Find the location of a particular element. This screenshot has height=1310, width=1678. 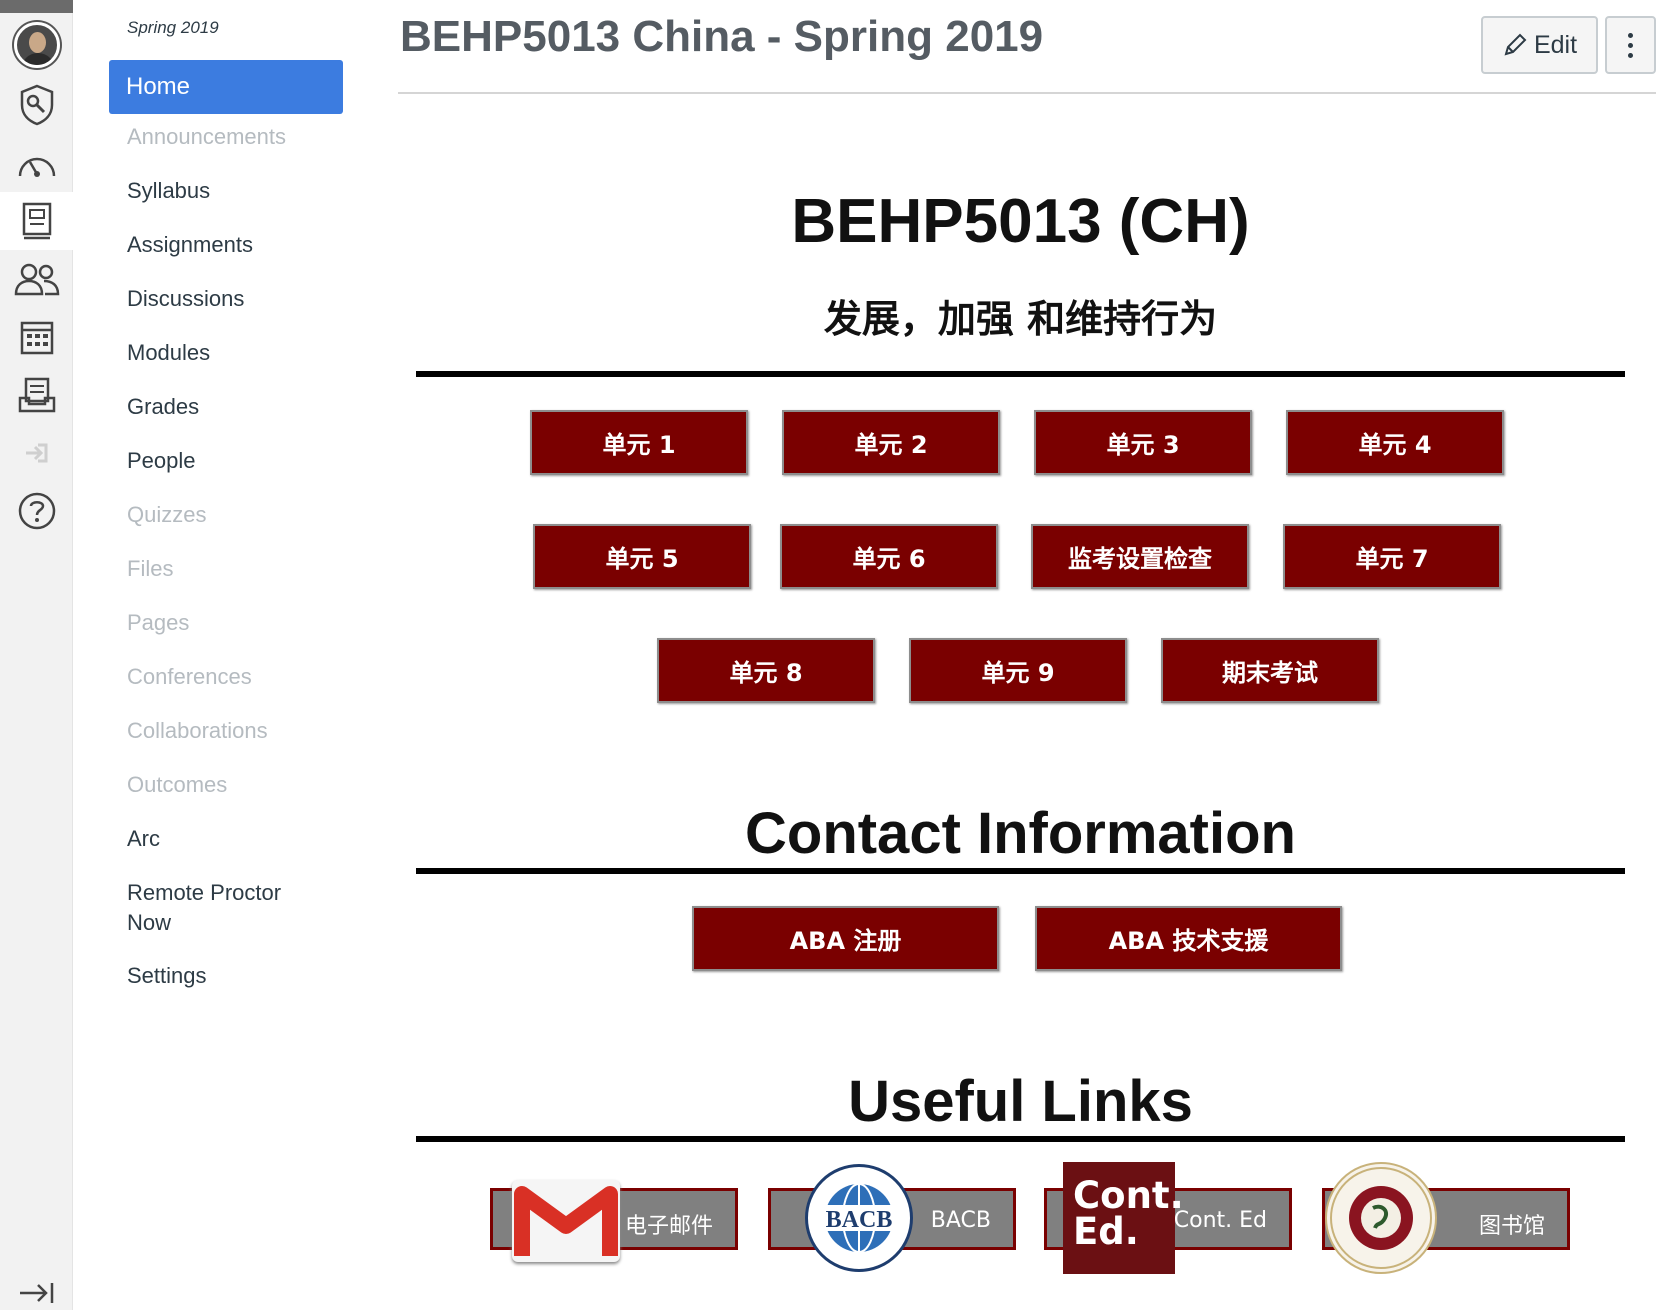

help-circle-icon is located at coordinates (36, 511).